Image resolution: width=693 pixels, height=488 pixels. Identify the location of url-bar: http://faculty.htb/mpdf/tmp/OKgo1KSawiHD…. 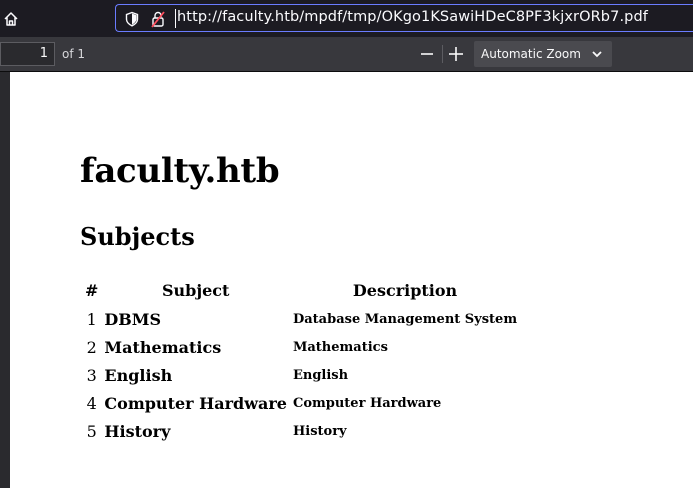
(404, 18).